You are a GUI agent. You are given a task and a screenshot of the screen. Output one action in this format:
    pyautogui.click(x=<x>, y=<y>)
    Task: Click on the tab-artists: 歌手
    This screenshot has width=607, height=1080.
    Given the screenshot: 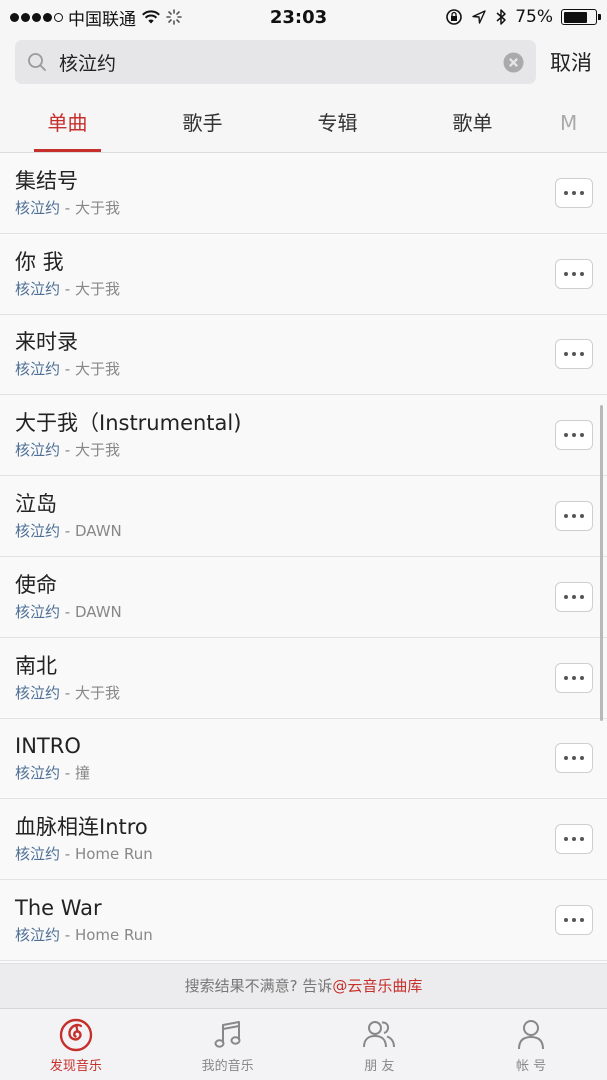 What is the action you would take?
    pyautogui.click(x=202, y=125)
    